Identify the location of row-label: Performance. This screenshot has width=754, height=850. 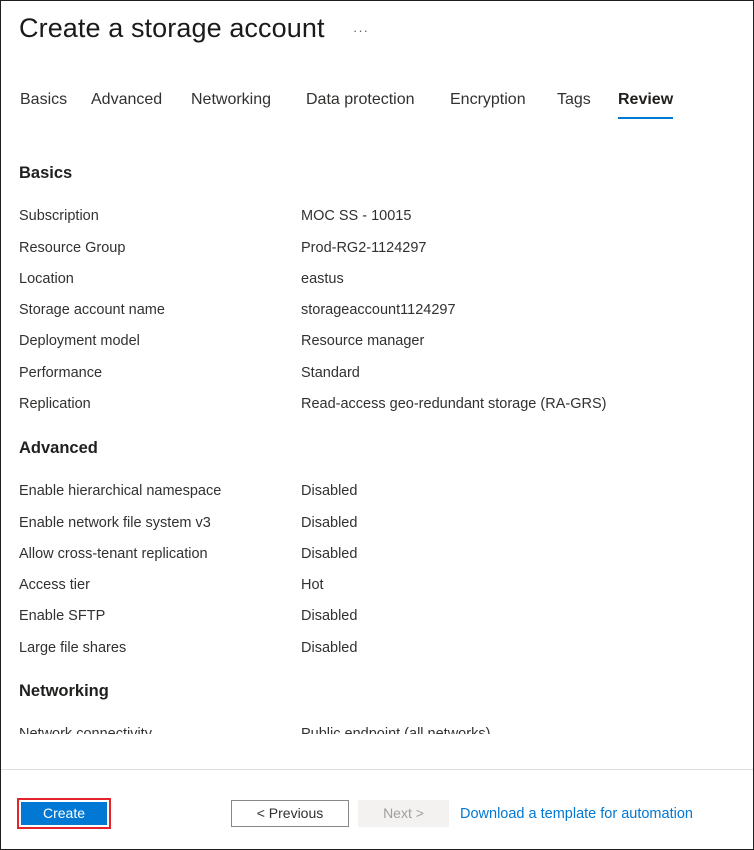
(61, 373).